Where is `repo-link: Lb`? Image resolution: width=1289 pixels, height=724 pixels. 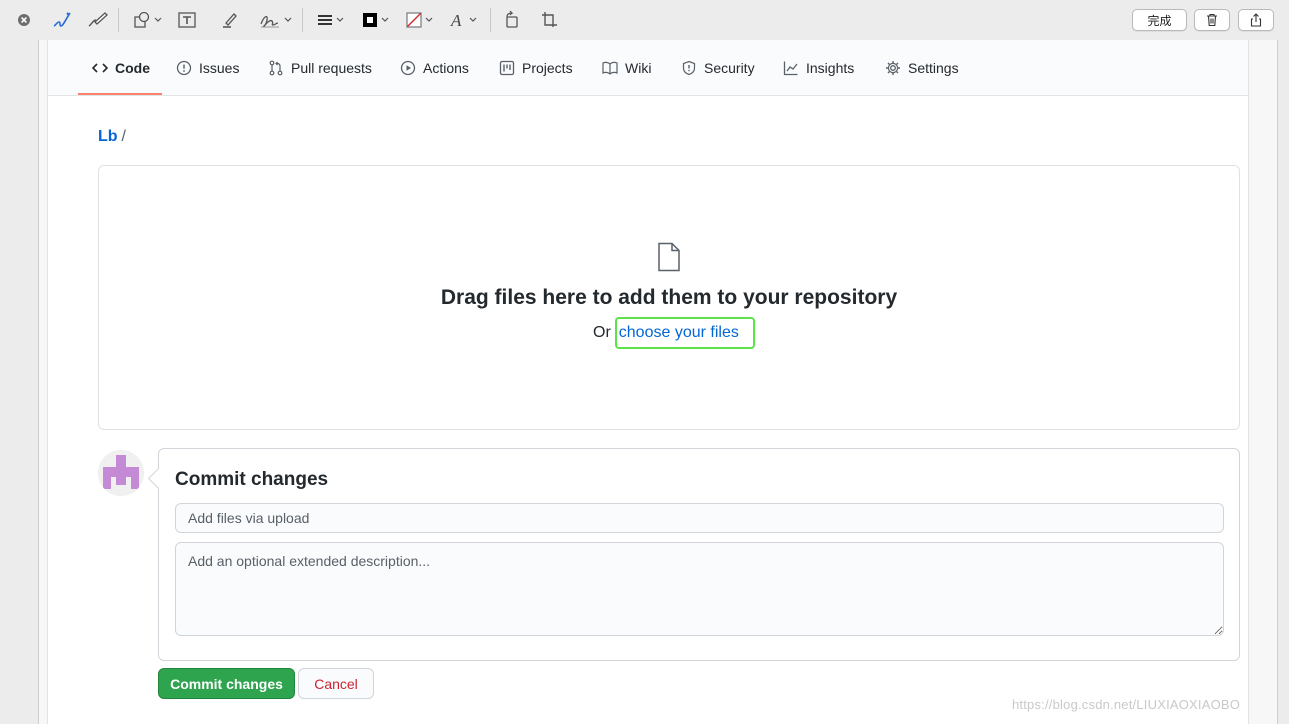
repo-link: Lb is located at coordinates (108, 136).